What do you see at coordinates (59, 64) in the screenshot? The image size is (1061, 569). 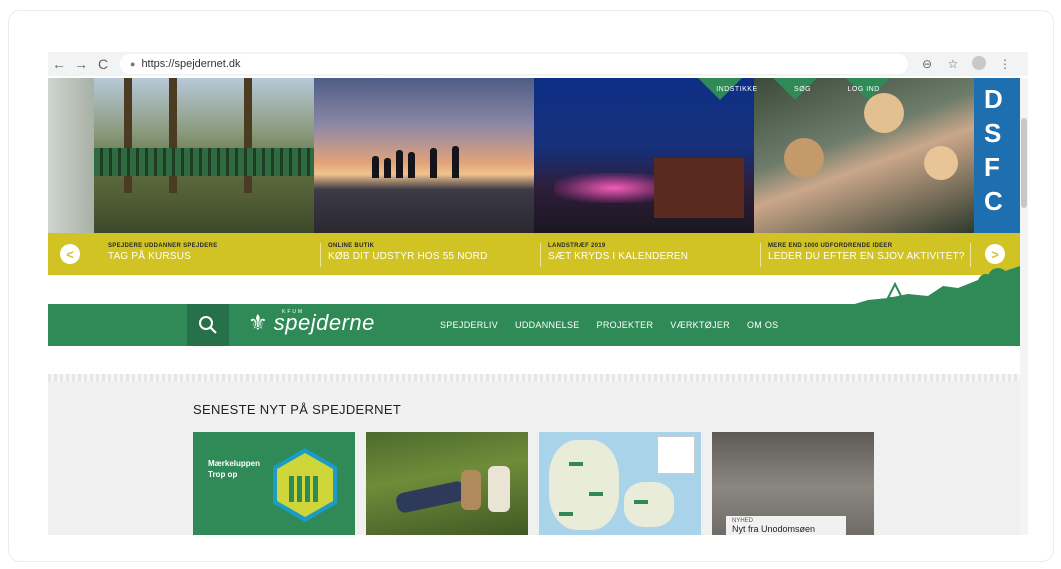 I see `back-icon: ←` at bounding box center [59, 64].